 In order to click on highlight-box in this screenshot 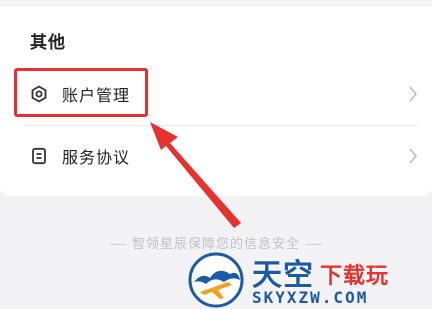, I will do `click(81, 92)`.